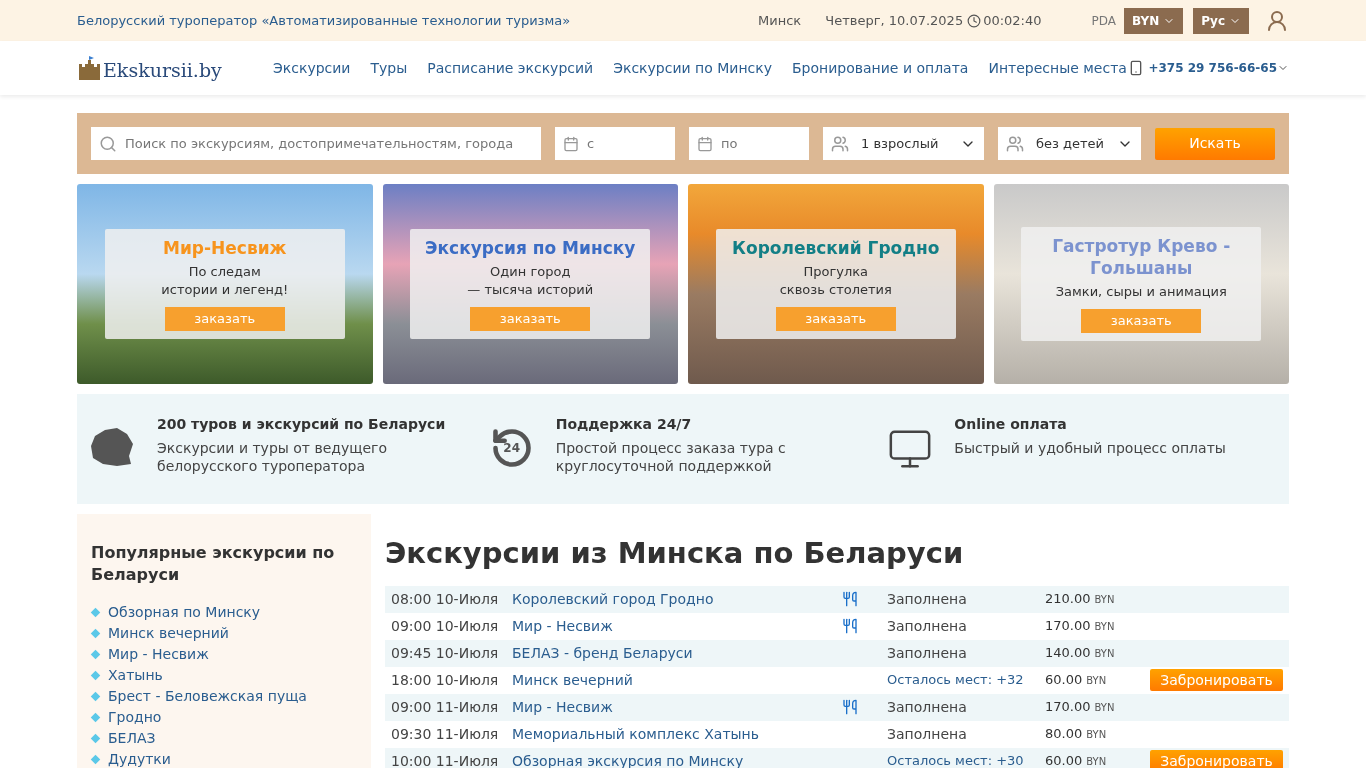 Image resolution: width=1366 pixels, height=768 pixels. I want to click on user-logout-icon, so click(1277, 20).